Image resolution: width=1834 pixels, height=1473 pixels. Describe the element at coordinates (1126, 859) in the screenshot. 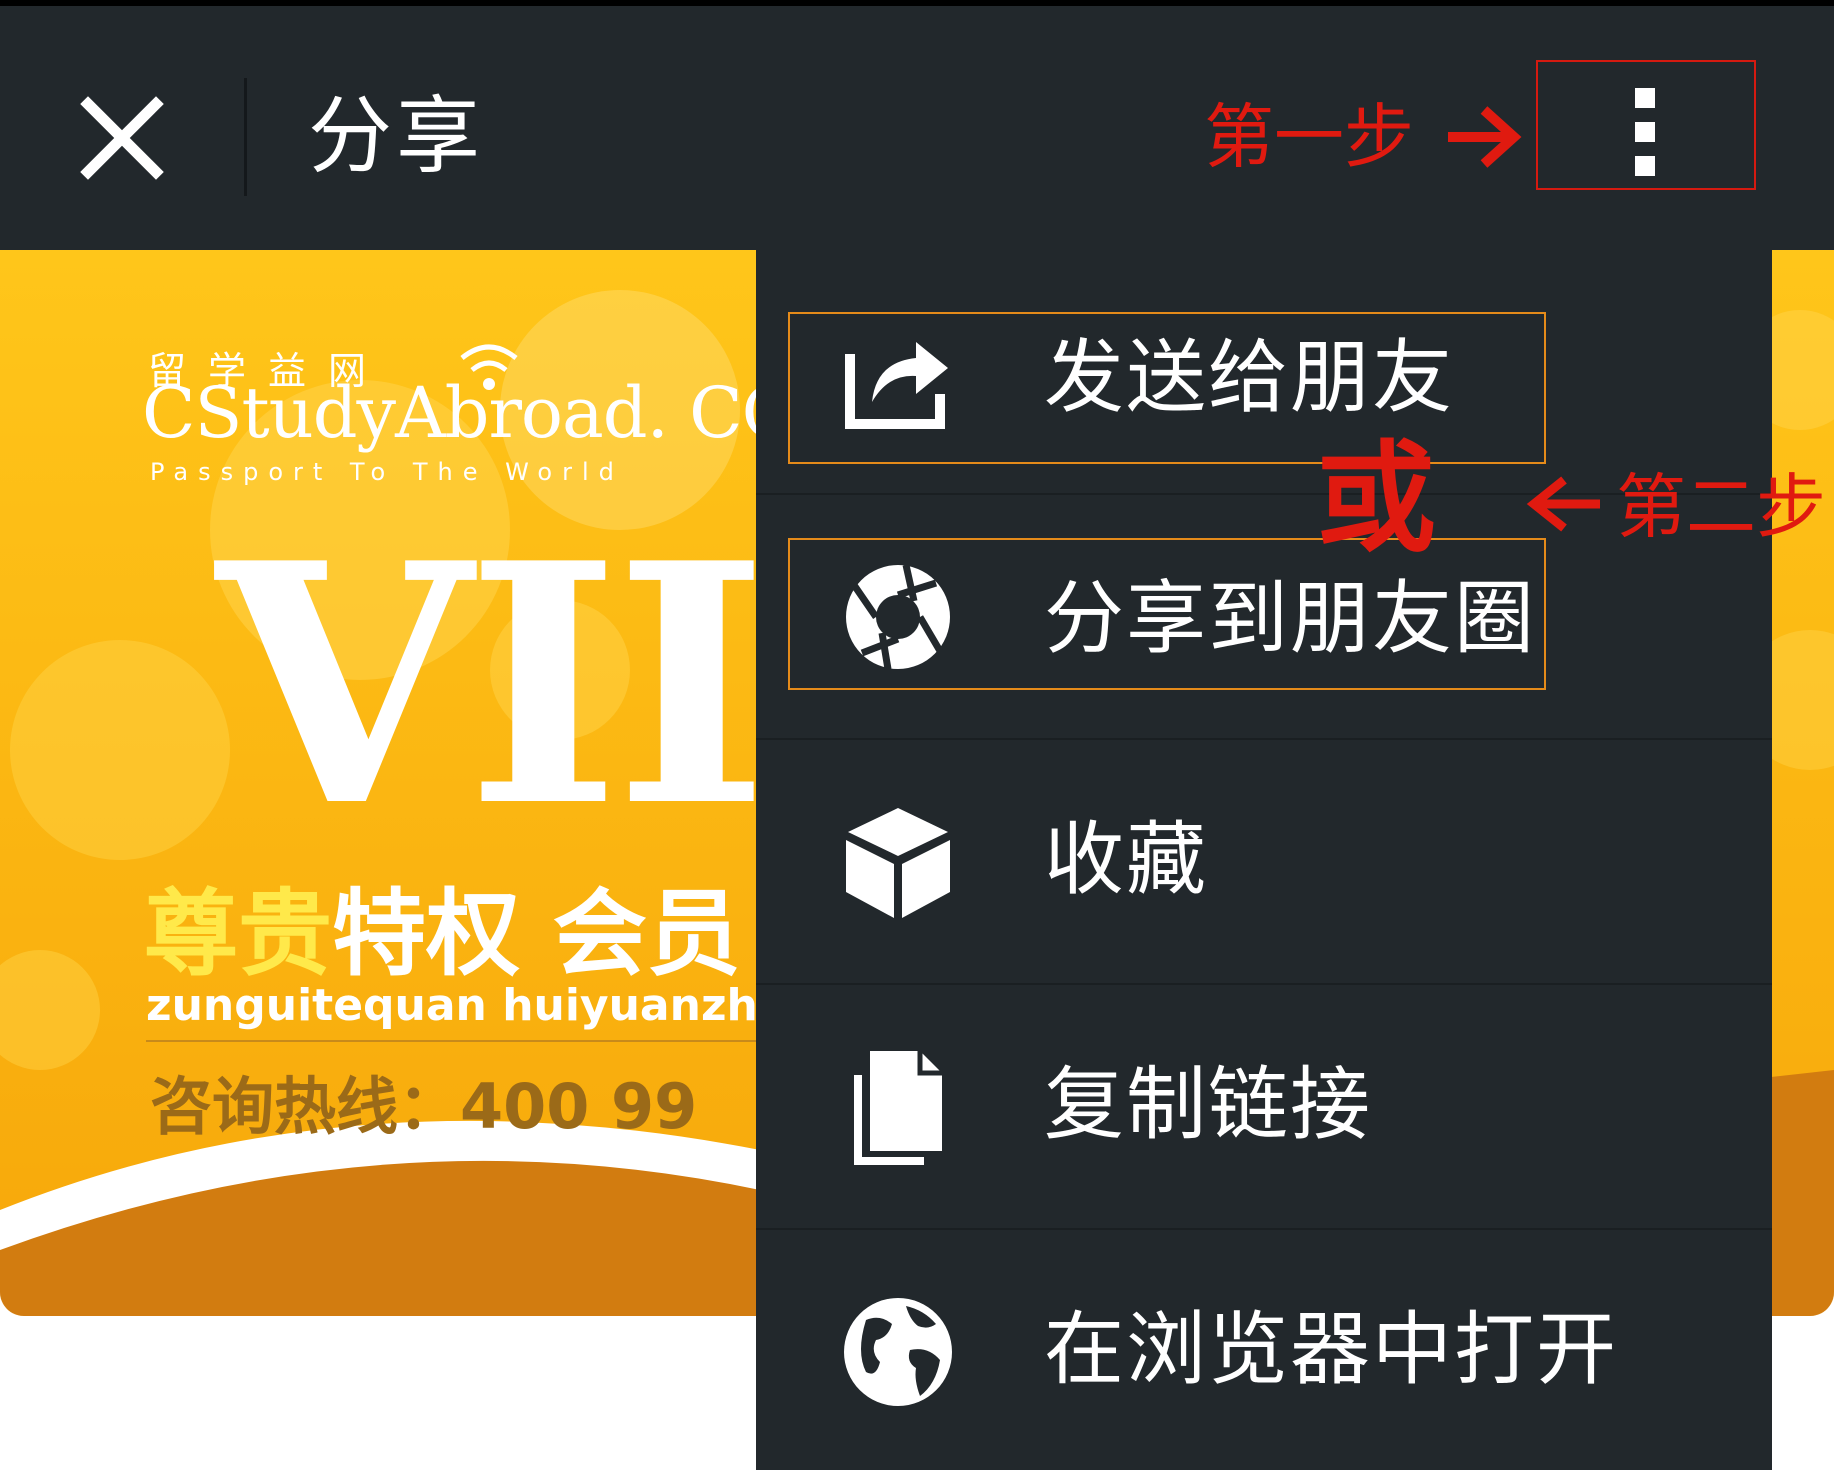

I see `menu-item-label: 收藏` at that location.